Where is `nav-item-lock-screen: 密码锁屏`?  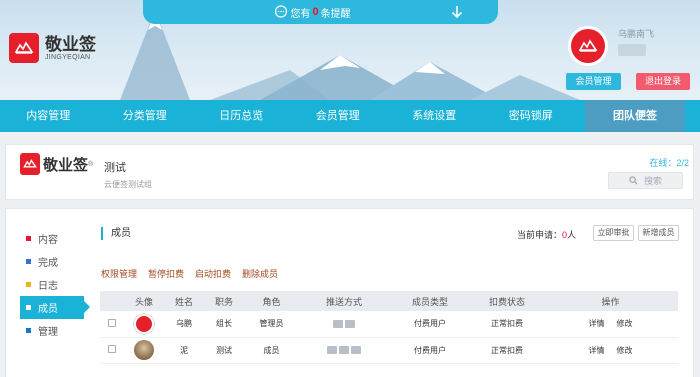
nav-item-lock-screen: 密码锁屏 is located at coordinates (531, 116).